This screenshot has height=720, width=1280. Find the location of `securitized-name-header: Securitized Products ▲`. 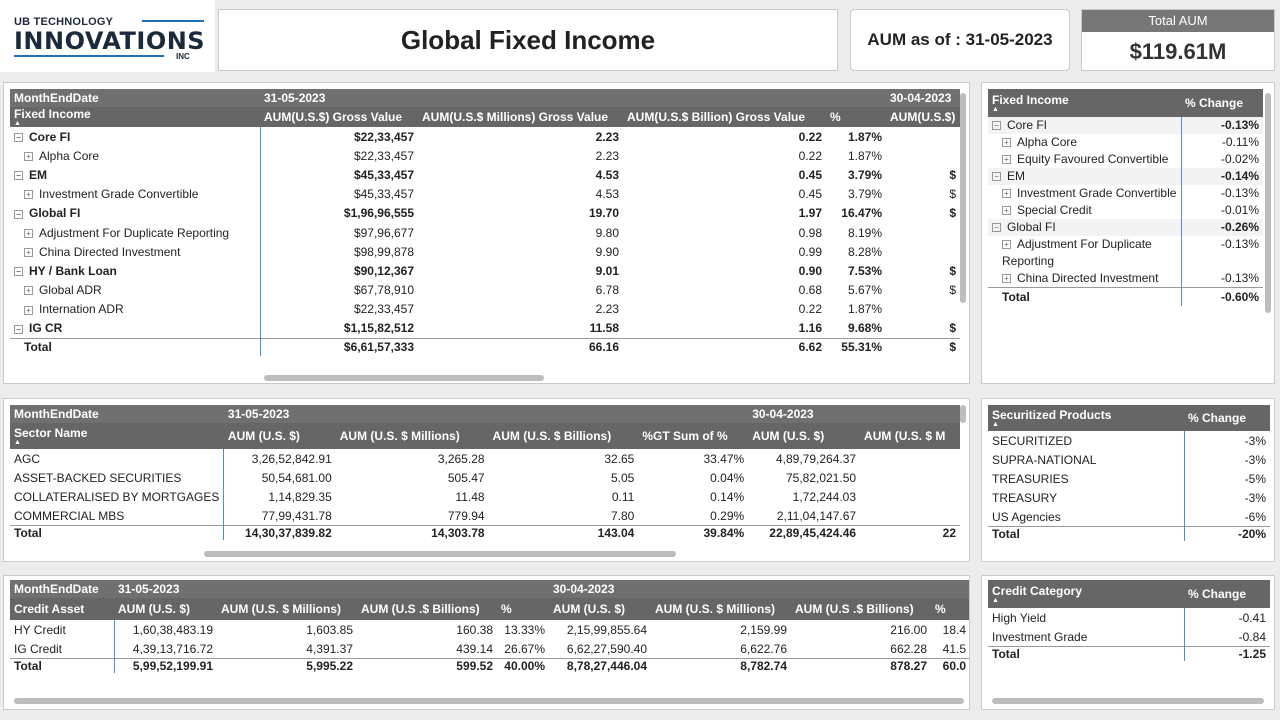

securitized-name-header: Securitized Products ▲ is located at coordinates (1086, 418).